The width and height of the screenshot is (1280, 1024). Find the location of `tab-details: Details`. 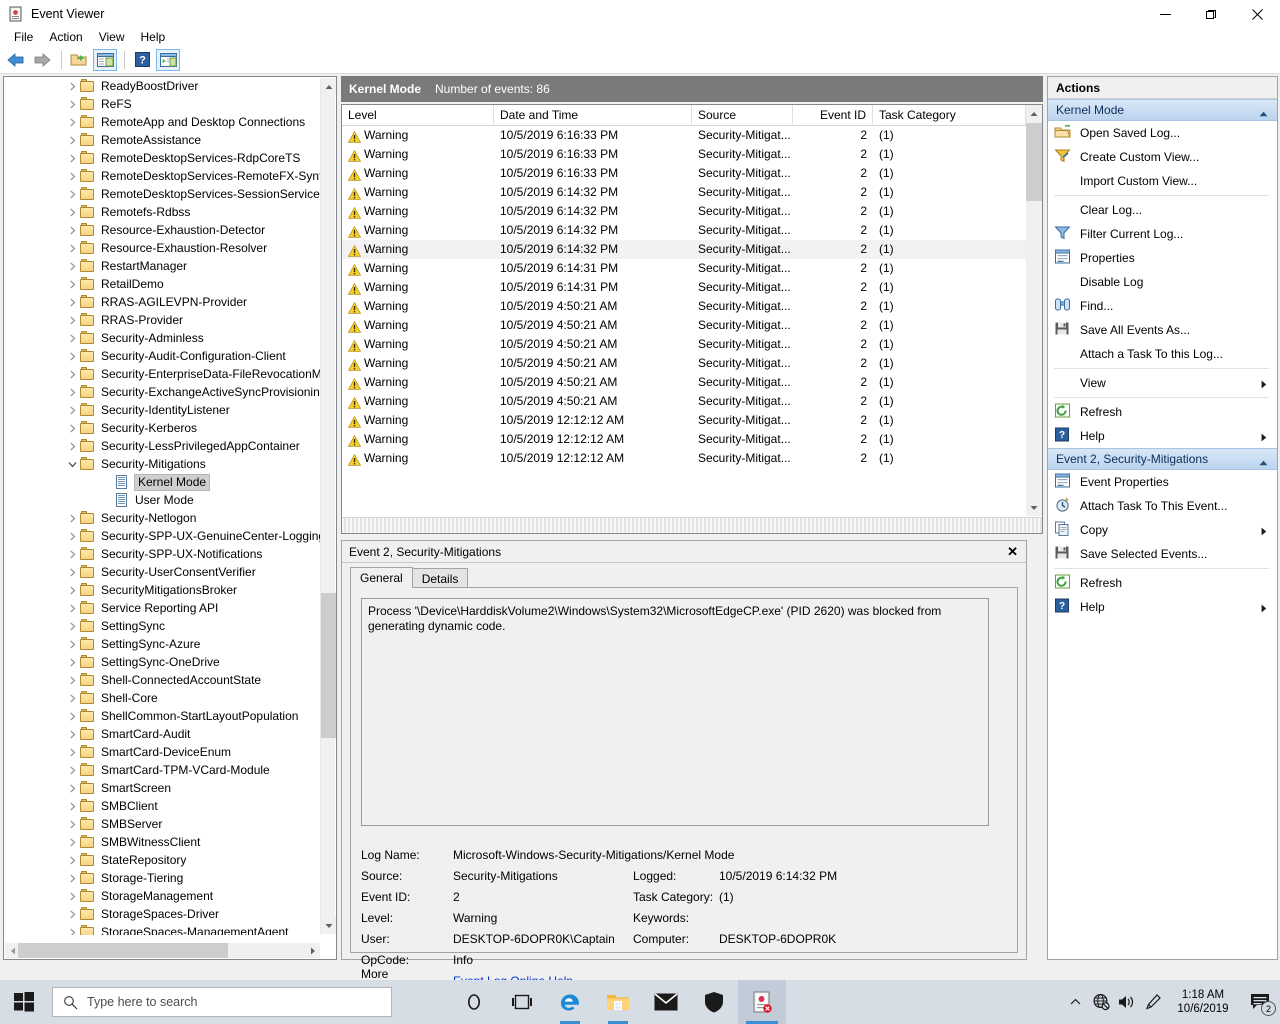

tab-details: Details is located at coordinates (440, 578).